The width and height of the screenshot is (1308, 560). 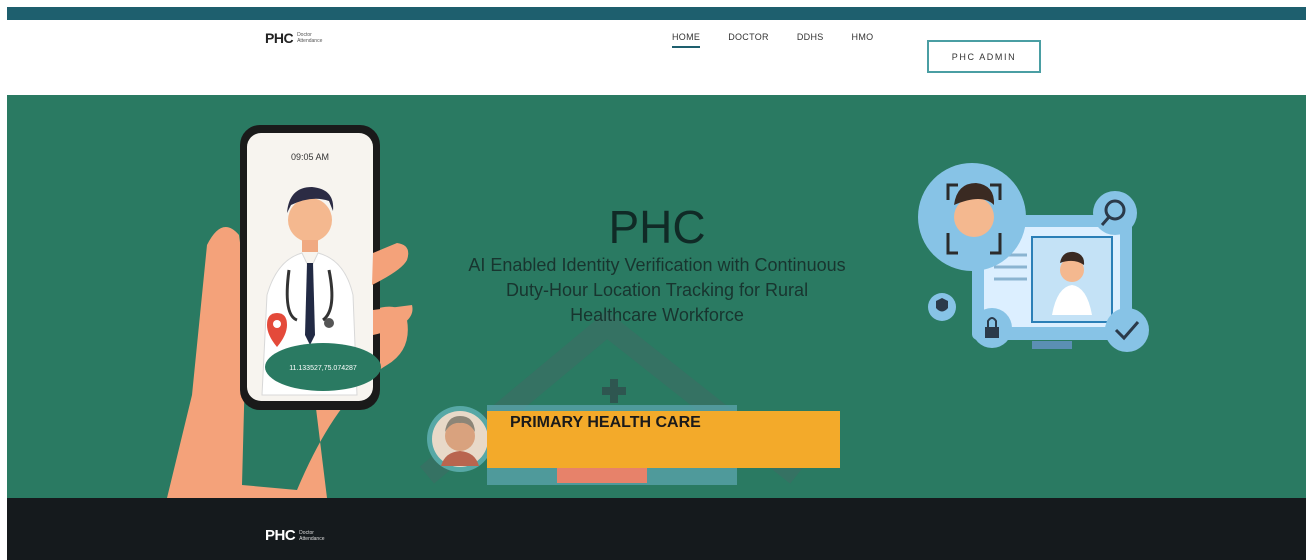 What do you see at coordinates (323, 368) in the screenshot?
I see `phone-coordinates: 11.133527,75.074287` at bounding box center [323, 368].